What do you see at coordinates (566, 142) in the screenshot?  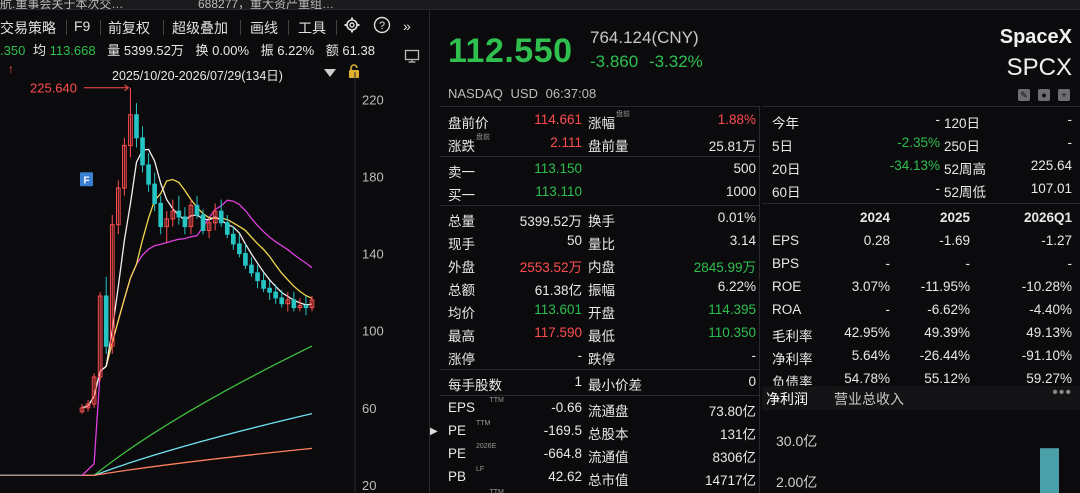 I see `quote-value: 2.111` at bounding box center [566, 142].